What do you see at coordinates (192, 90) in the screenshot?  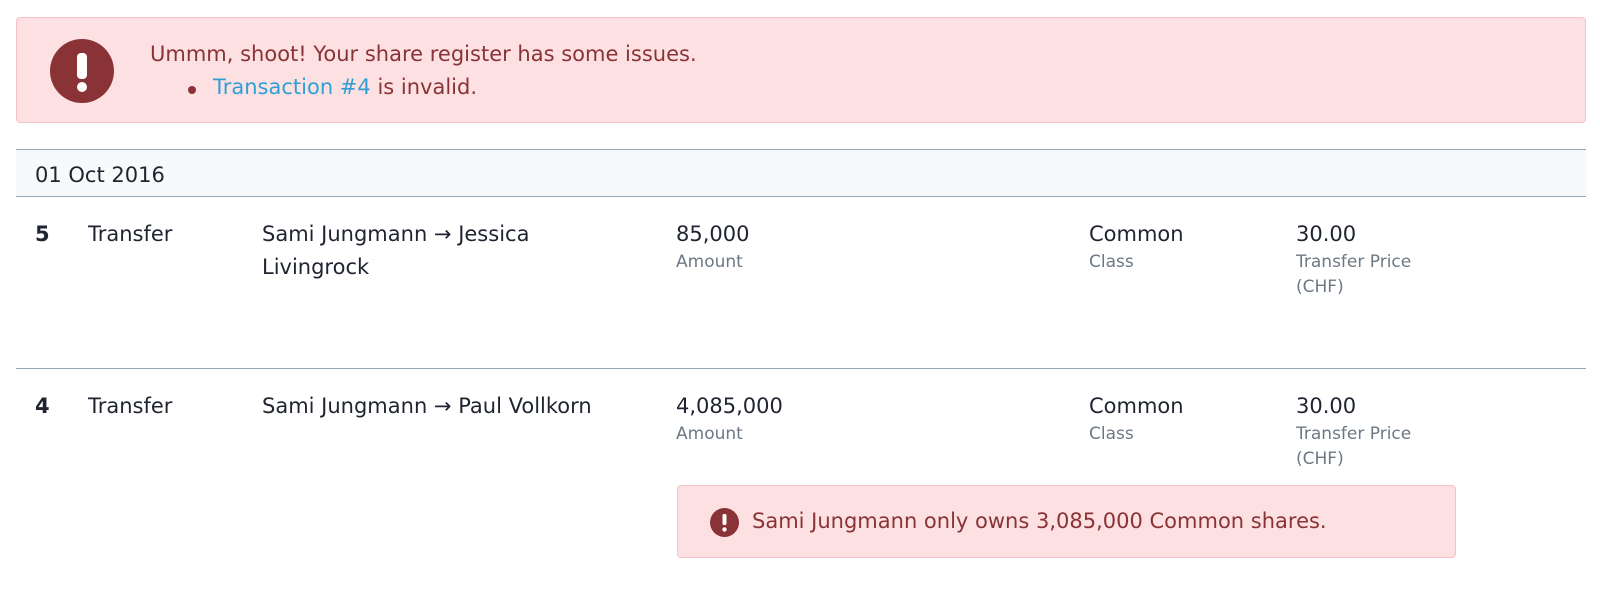 I see `bullet-icon` at bounding box center [192, 90].